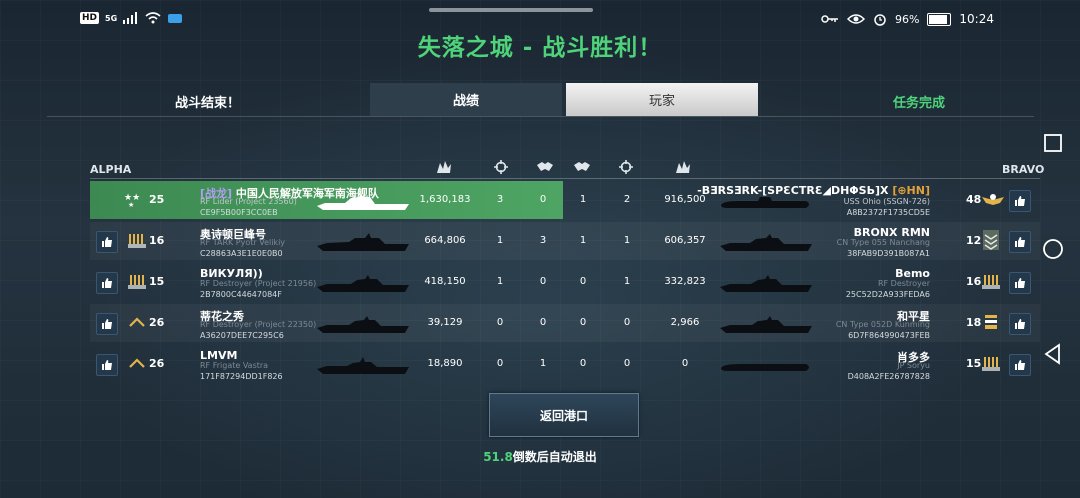 The width and height of the screenshot is (1080, 498). I want to click on mission-complete-label: 任务完成, so click(919, 101).